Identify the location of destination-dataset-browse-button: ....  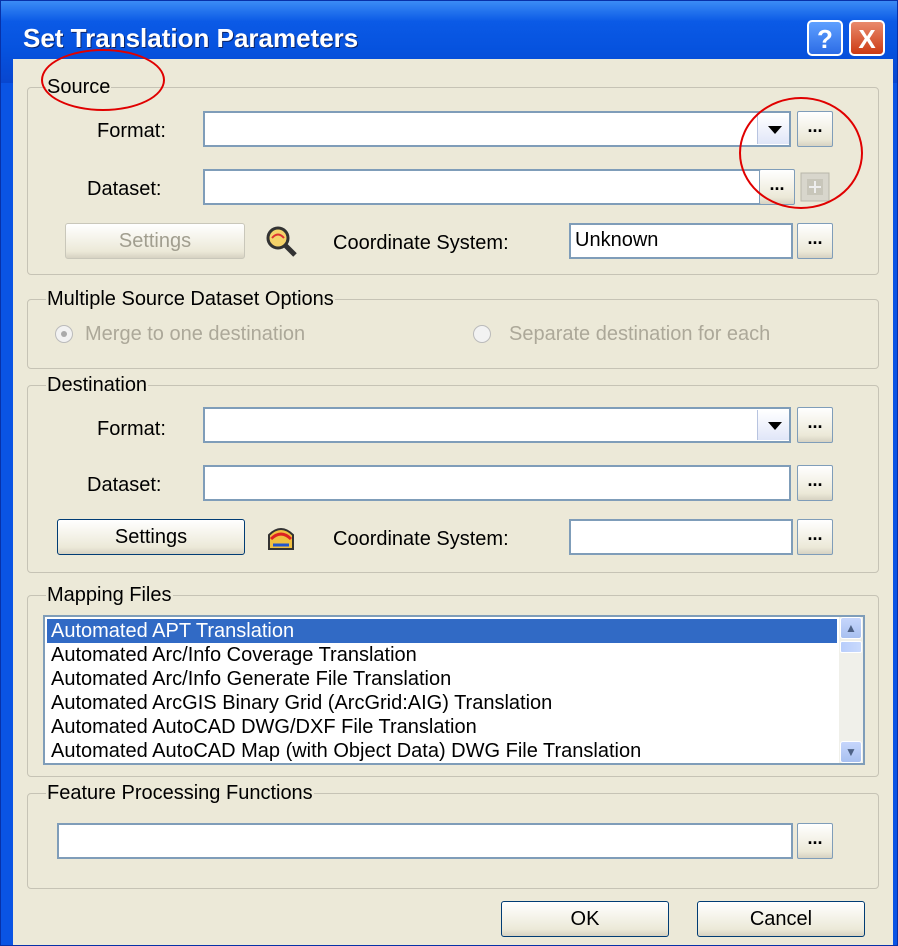
(815, 483).